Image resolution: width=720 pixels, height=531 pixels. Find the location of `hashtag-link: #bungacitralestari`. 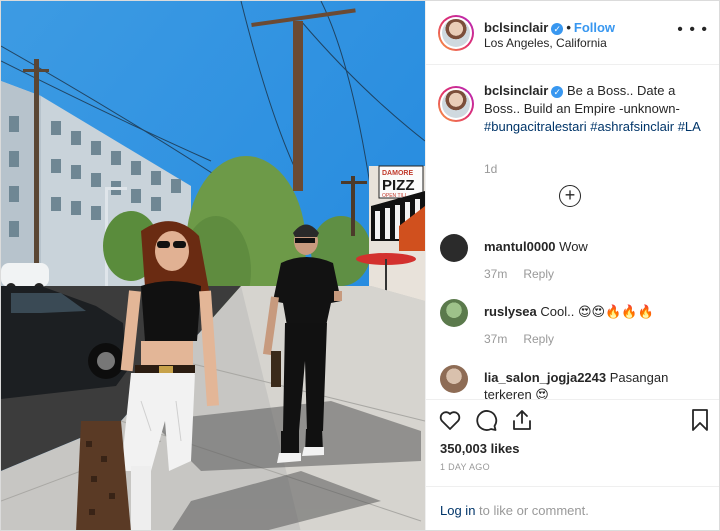

hashtag-link: #bungacitralestari is located at coordinates (535, 126).